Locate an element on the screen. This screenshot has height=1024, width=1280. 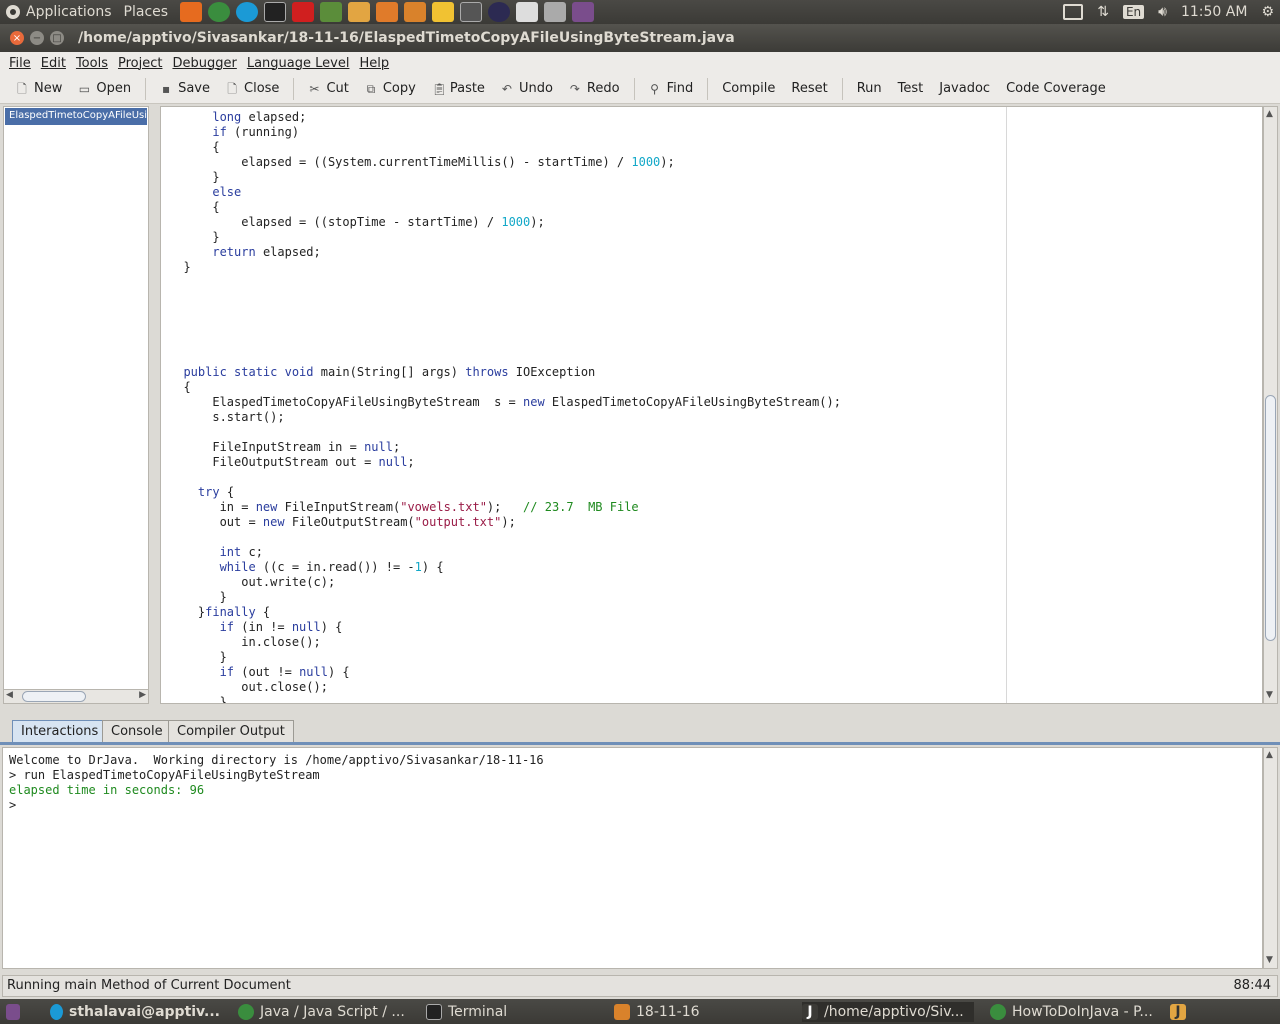
file-tree-horizontal-scrollbar: ◀ ▶ is located at coordinates (76, 696).